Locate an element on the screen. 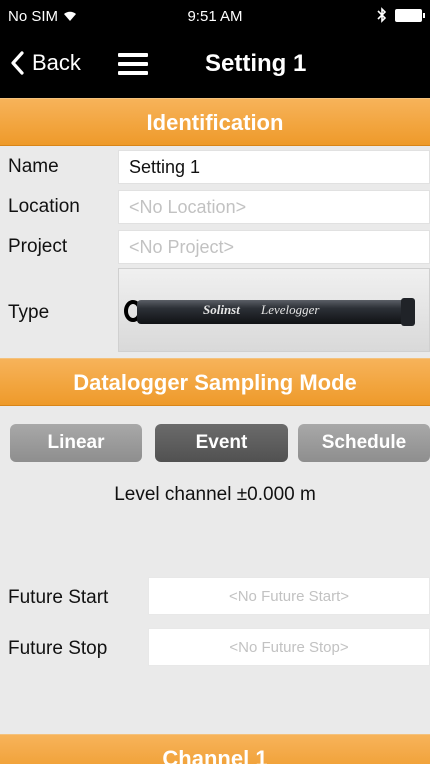 The image size is (430, 764). back-label: Back is located at coordinates (56, 62).